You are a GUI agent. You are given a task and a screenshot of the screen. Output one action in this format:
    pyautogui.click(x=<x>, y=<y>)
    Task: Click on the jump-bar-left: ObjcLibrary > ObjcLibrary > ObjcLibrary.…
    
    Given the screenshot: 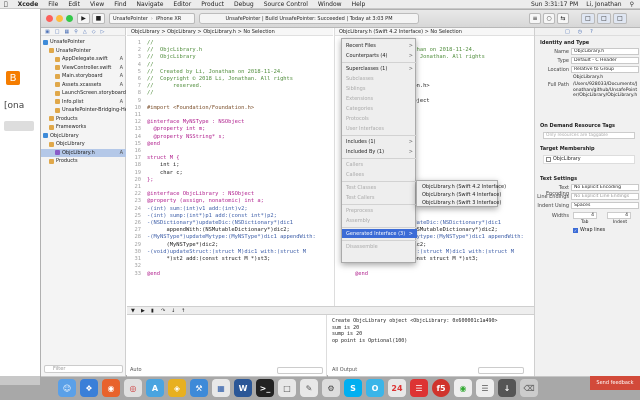 What is the action you would take?
    pyautogui.click(x=230, y=32)
    